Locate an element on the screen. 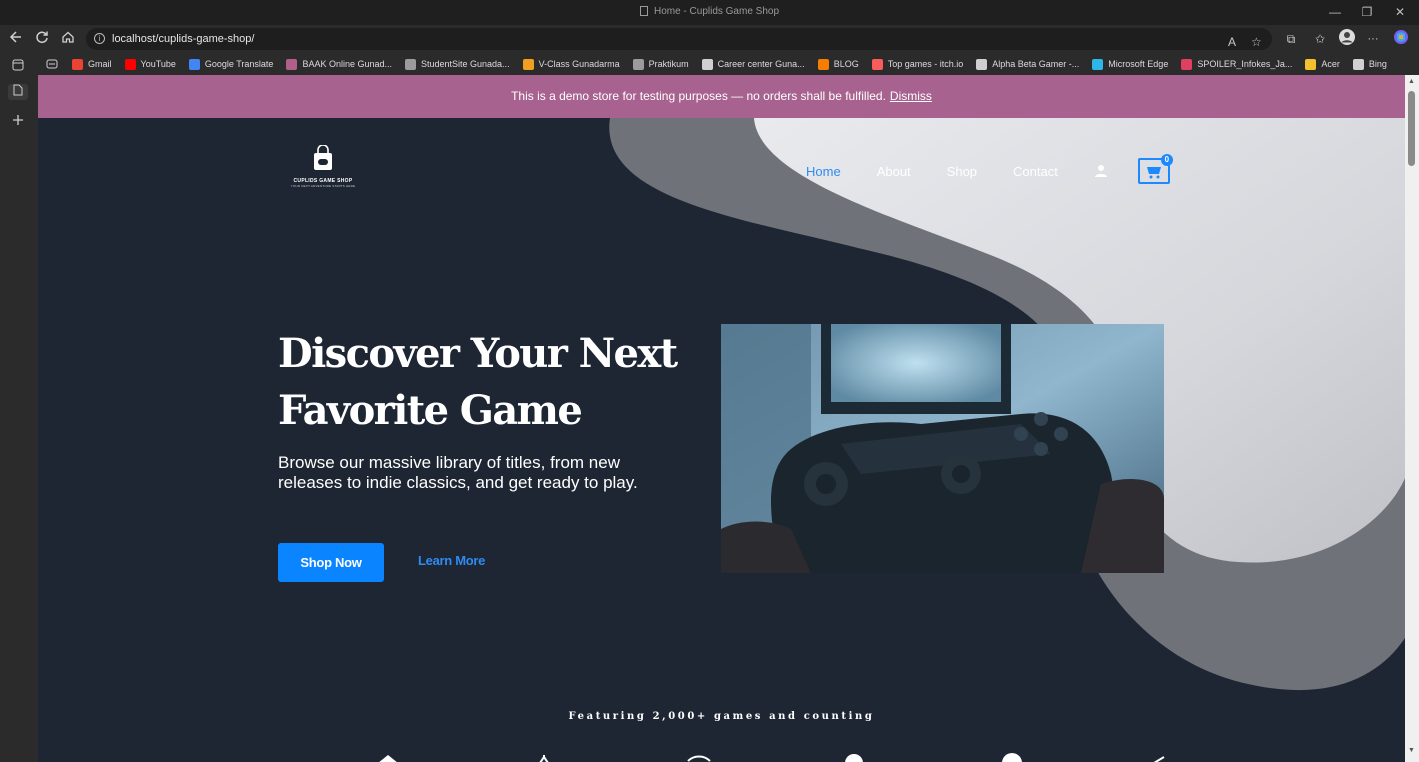  extensions-button: ⧉ is located at coordinates (1291, 39).